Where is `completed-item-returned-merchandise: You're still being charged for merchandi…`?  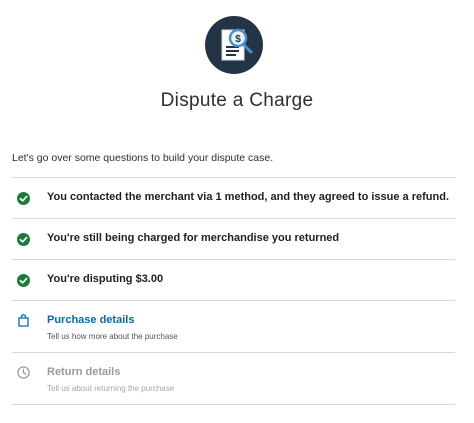
completed-item-returned-merchandise: You're still being charged for merchandi… is located at coordinates (233, 239).